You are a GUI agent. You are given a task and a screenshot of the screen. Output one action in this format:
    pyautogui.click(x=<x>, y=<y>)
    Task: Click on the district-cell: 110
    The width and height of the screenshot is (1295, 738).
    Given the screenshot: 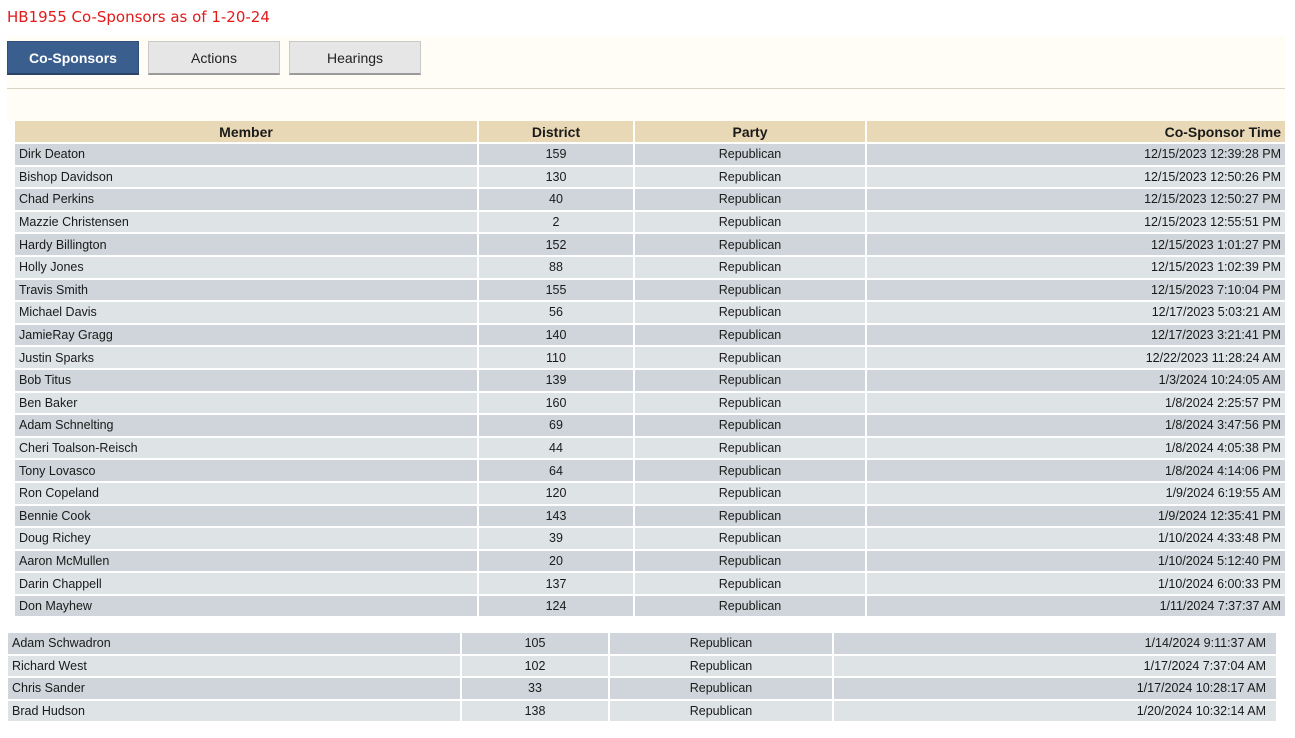 What is the action you would take?
    pyautogui.click(x=556, y=358)
    